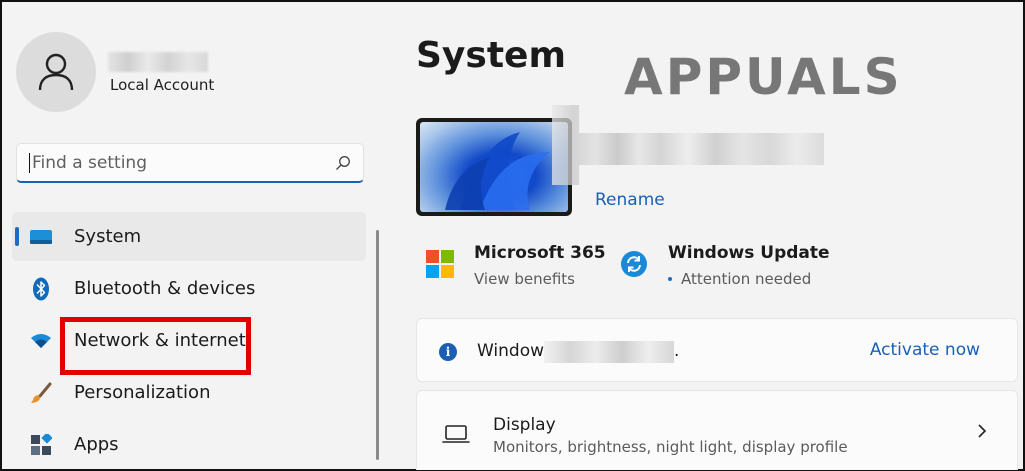  Describe the element at coordinates (142, 392) in the screenshot. I see `sidebar-item-label: Personalization` at that location.